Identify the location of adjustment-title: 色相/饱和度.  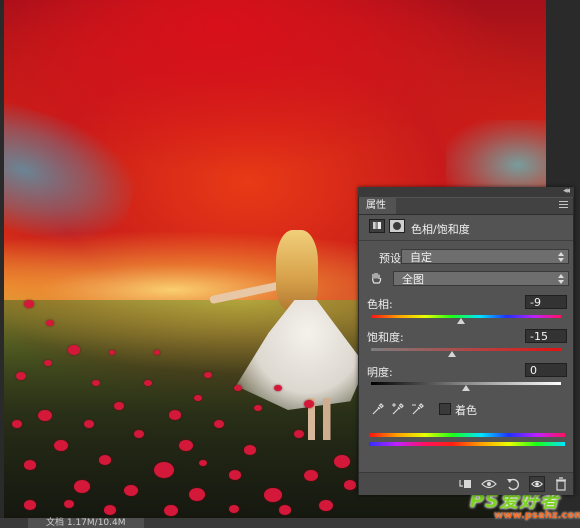
(440, 229).